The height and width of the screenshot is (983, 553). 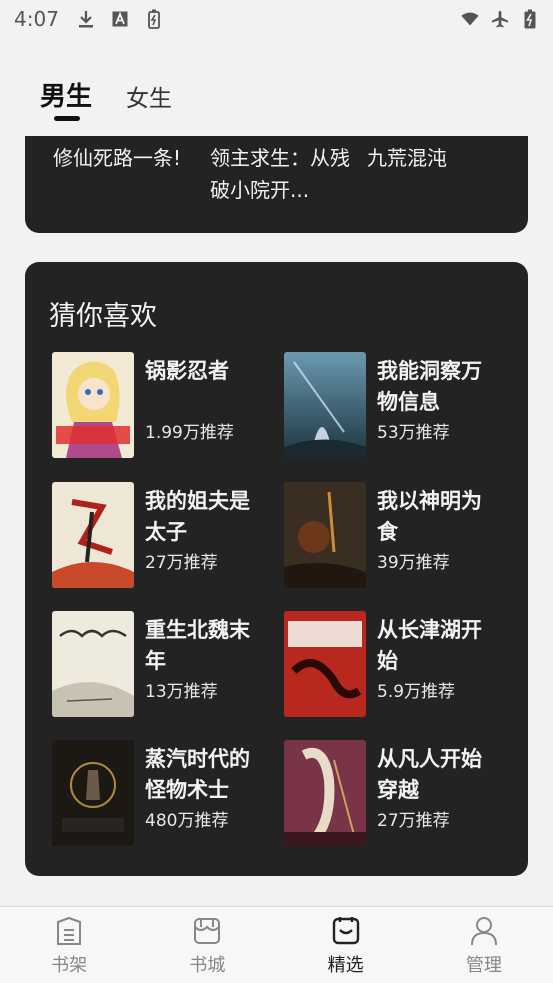 I want to click on user-icon, so click(x=484, y=931).